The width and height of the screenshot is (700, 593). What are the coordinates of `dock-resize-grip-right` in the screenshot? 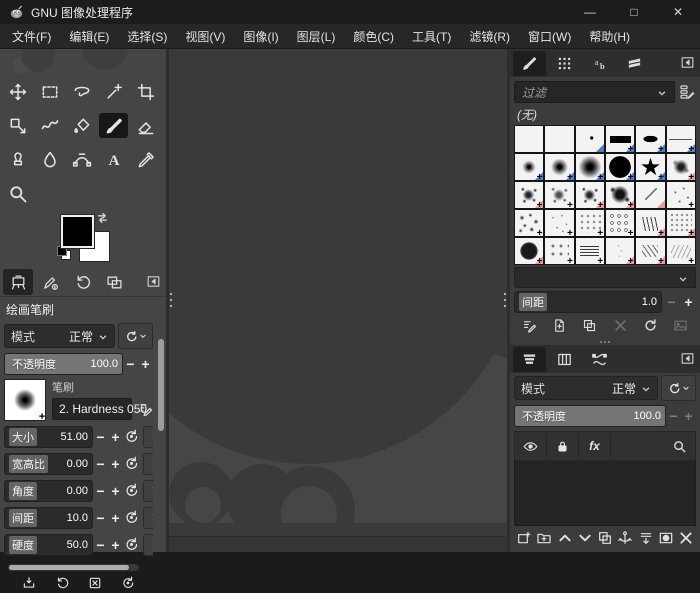 It's located at (505, 300).